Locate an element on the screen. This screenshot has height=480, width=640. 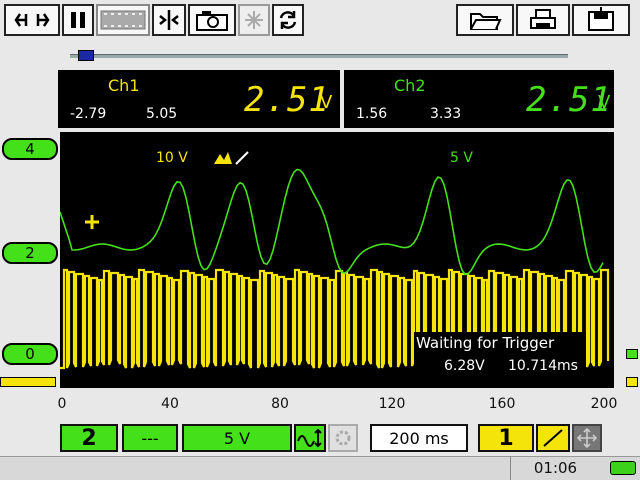
folder-icon is located at coordinates (486, 21).